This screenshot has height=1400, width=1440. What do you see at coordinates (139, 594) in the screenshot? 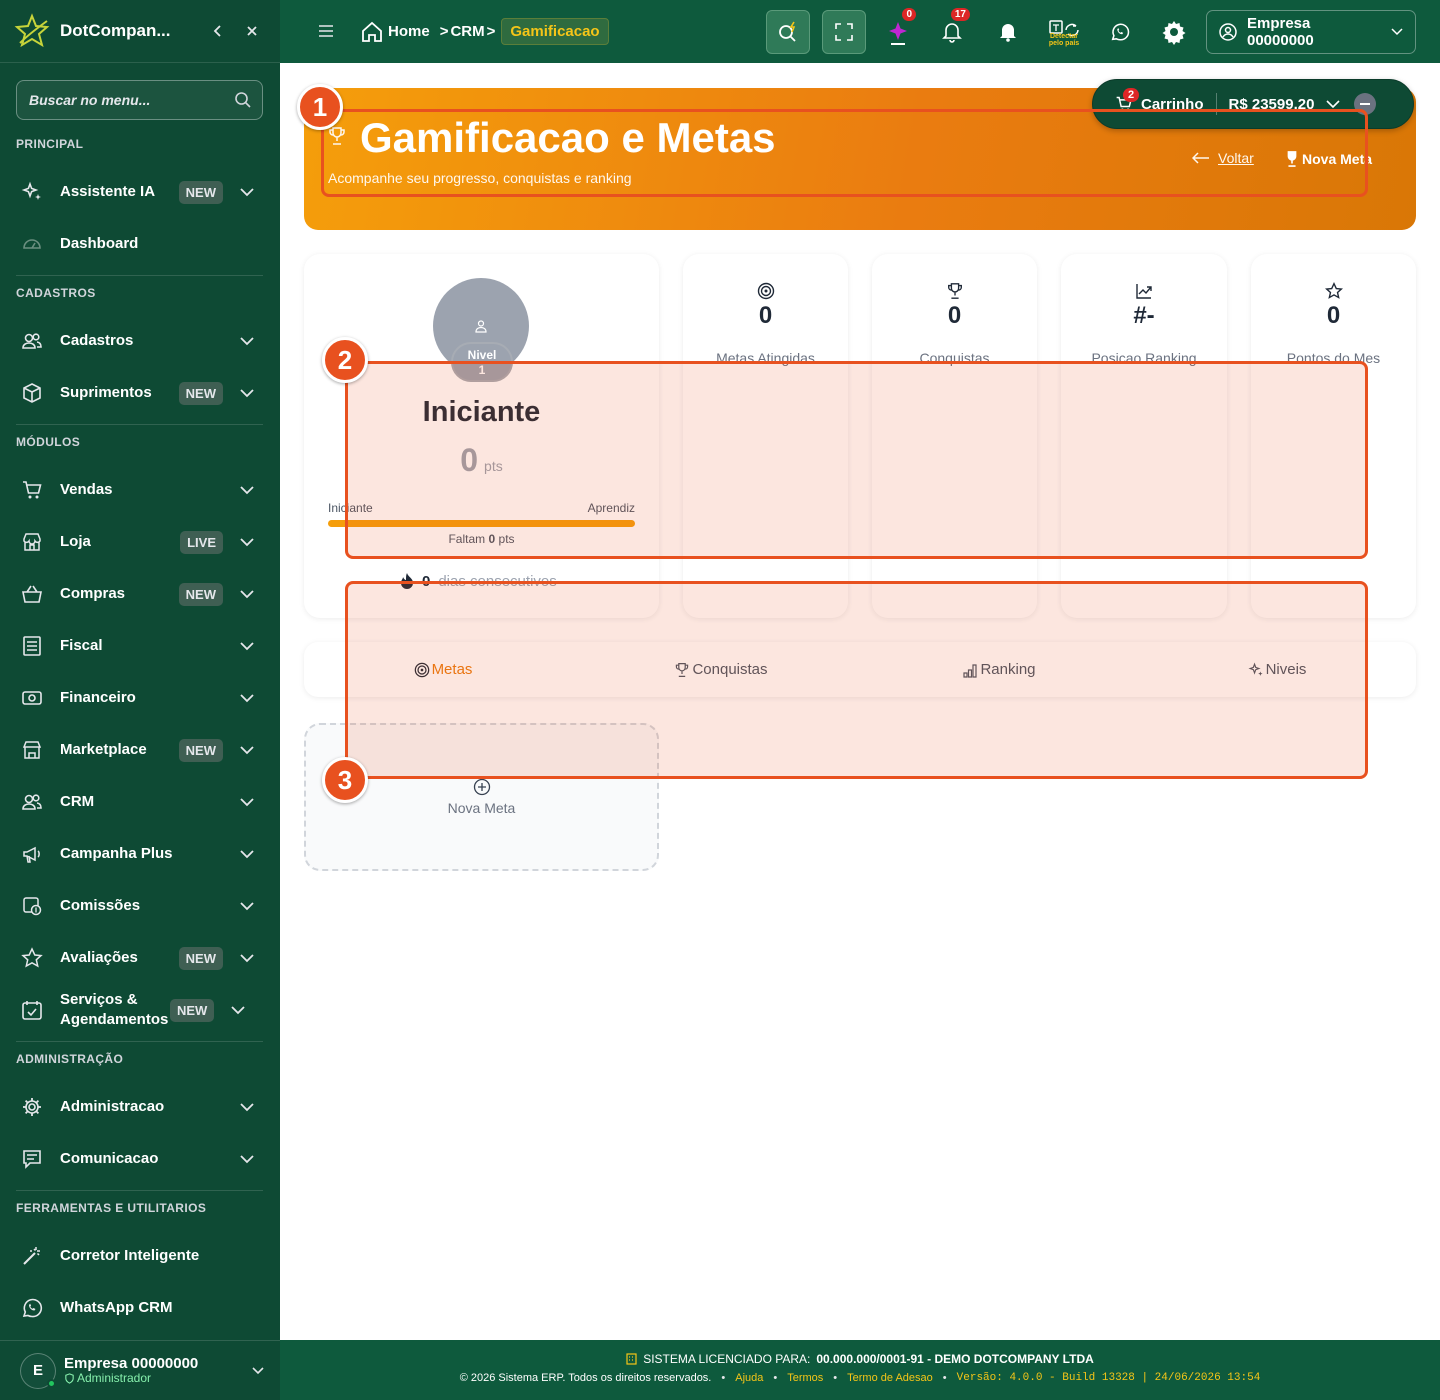
I see `sidebar-item-compras: Compras NEW` at bounding box center [139, 594].